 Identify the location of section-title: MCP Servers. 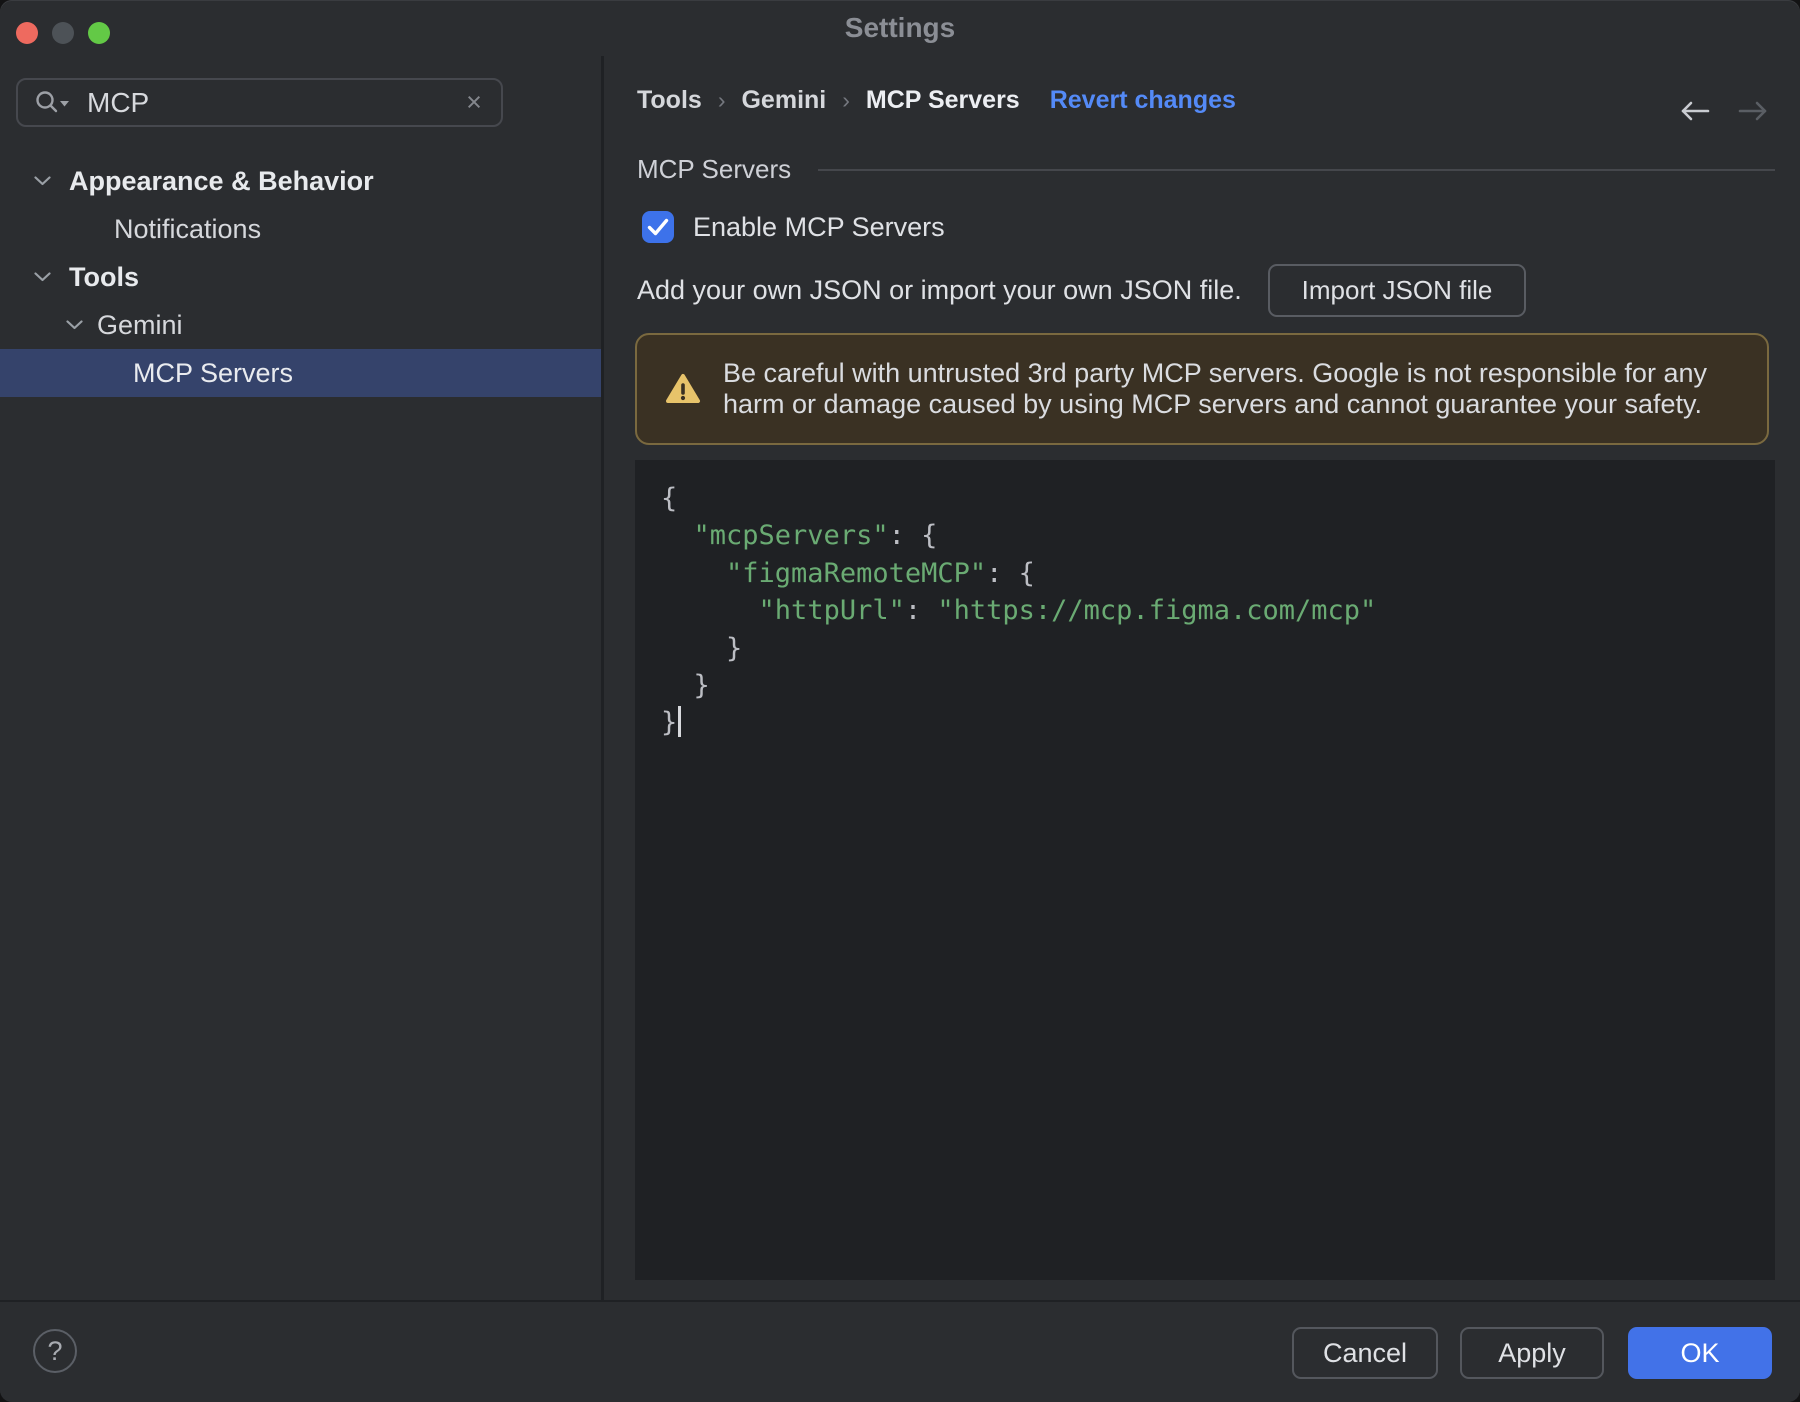
(714, 169).